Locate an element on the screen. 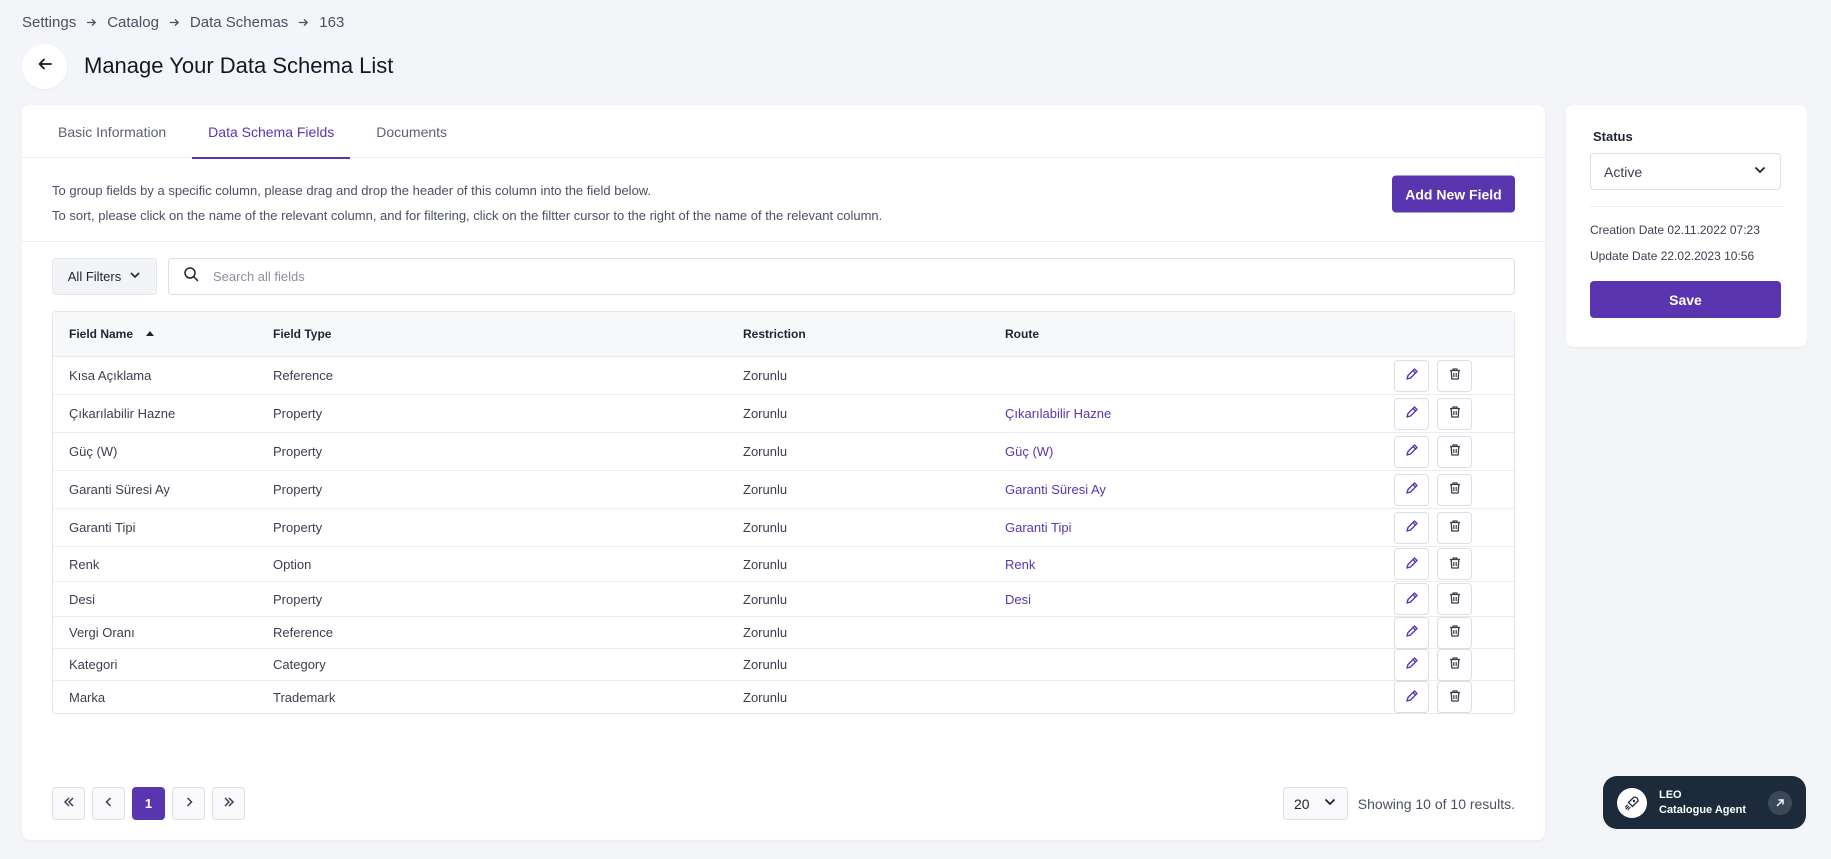 This screenshot has height=859, width=1831. header-route: Route is located at coordinates (1199, 334).